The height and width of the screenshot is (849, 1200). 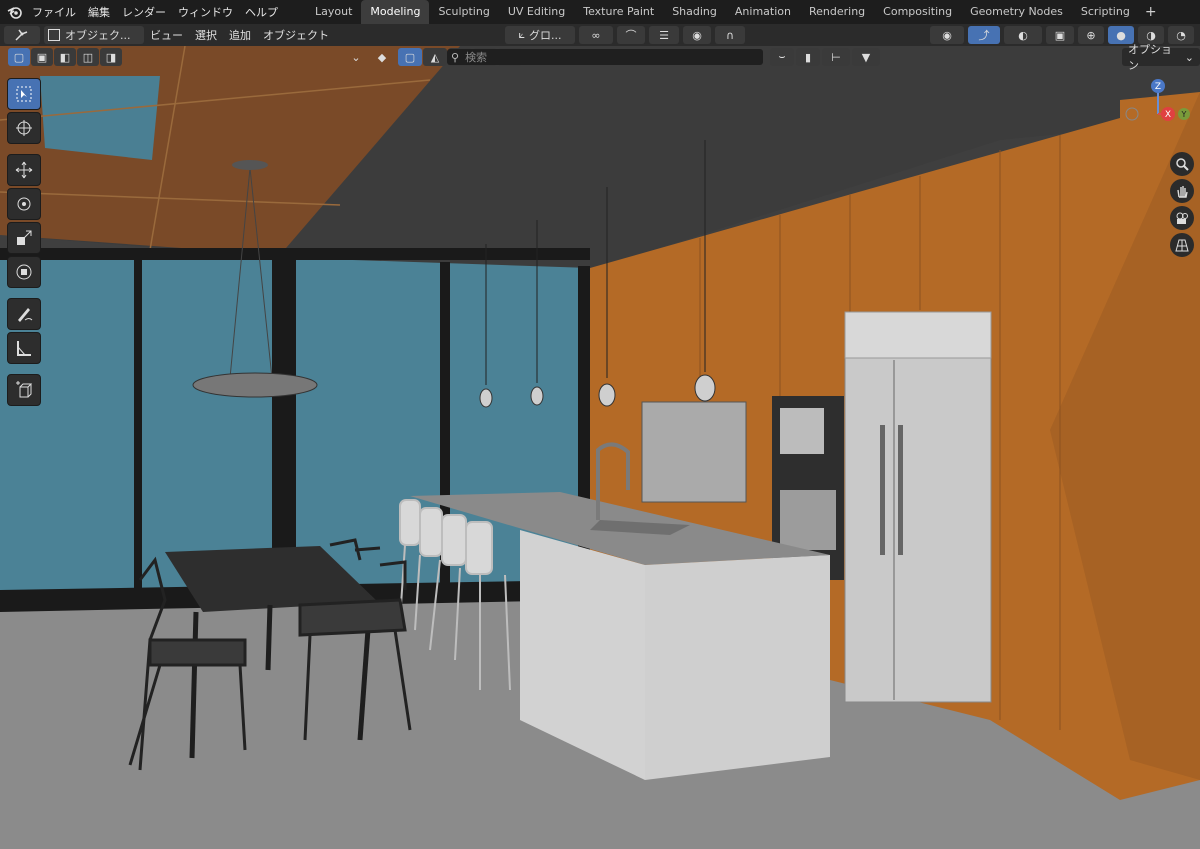 What do you see at coordinates (296, 35) in the screenshot?
I see `object-menu: オブジェクト` at bounding box center [296, 35].